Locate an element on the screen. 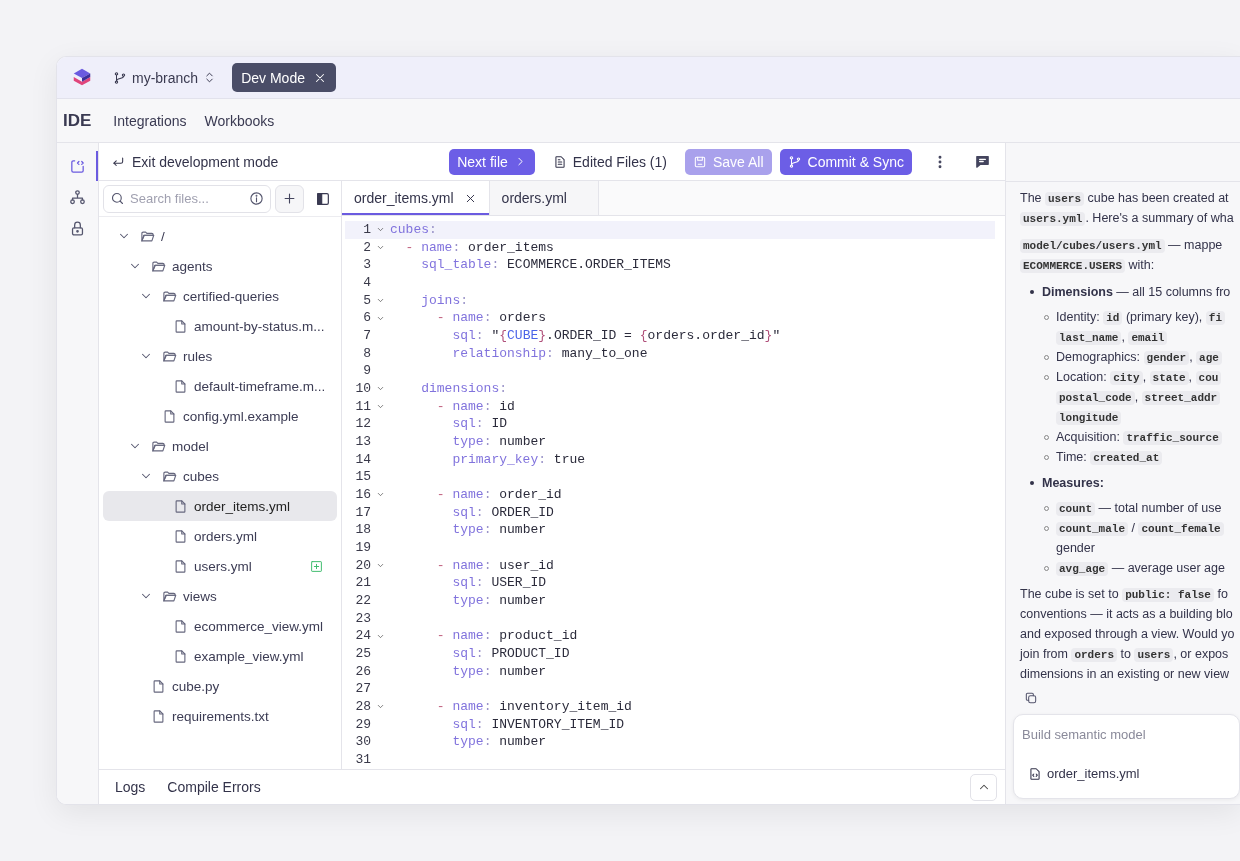 The height and width of the screenshot is (861, 1240). file-item: cube.py is located at coordinates (220, 686).